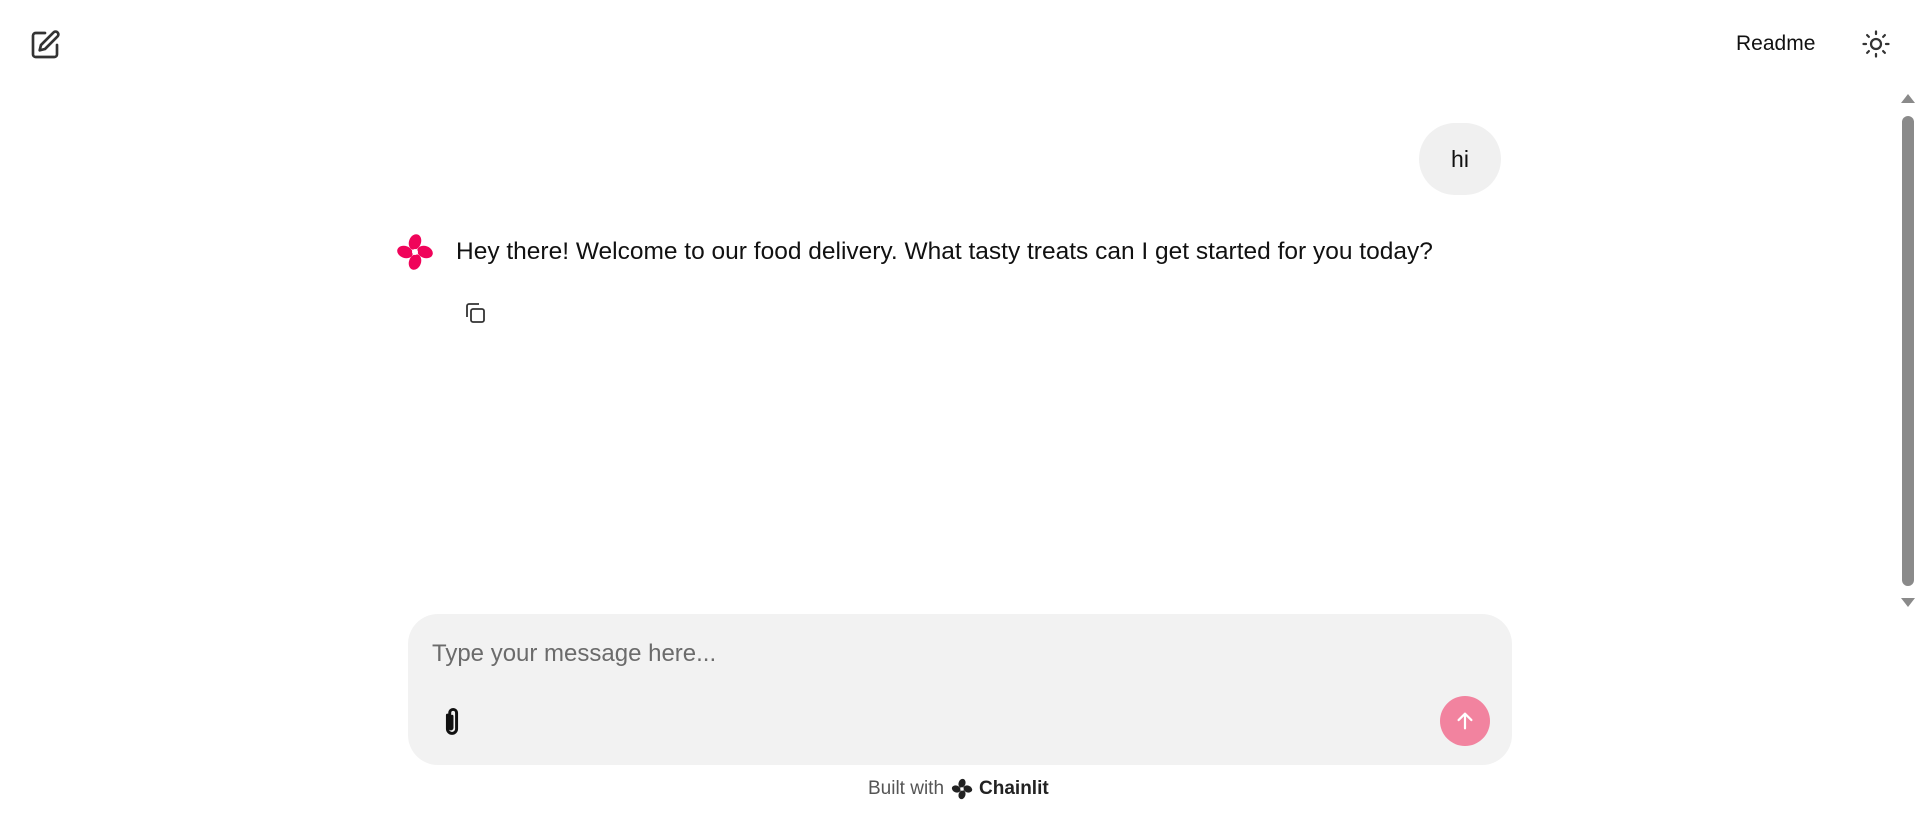 The image size is (1919, 820). What do you see at coordinates (1908, 602) in the screenshot?
I see `scroll-down-arrow-icon` at bounding box center [1908, 602].